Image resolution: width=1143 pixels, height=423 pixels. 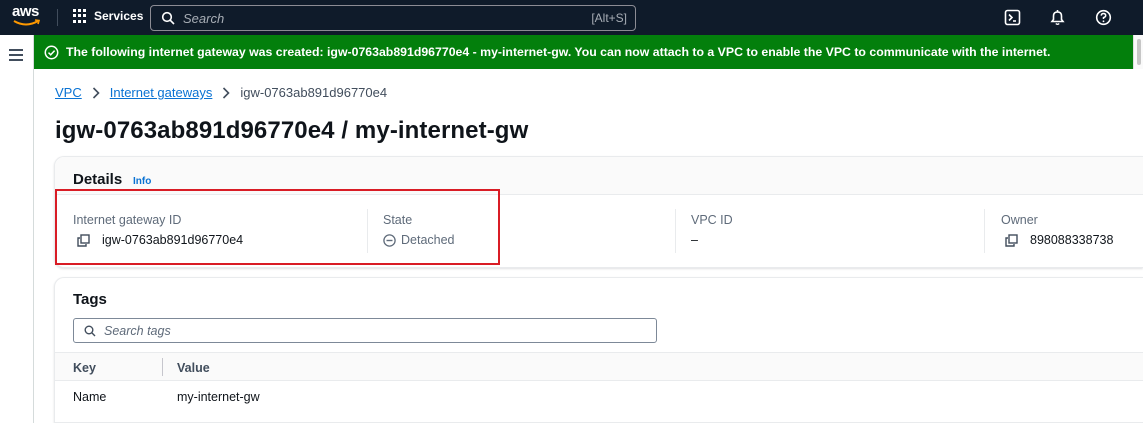 I want to click on cloudshell-icon, so click(x=1012, y=17).